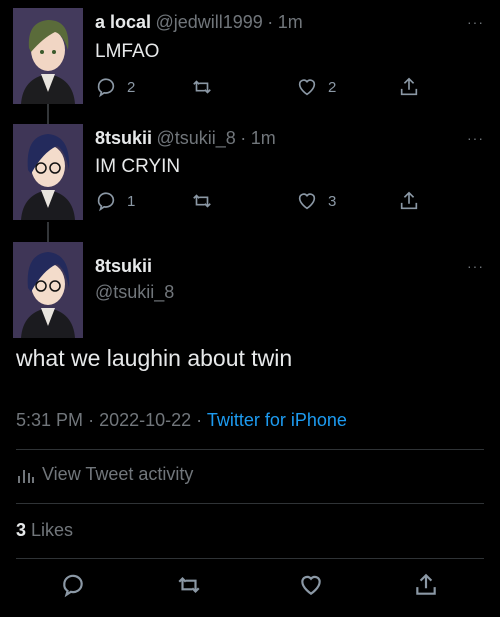 This screenshot has width=500, height=617. What do you see at coordinates (332, 201) in the screenshot?
I see `like-count: 3` at bounding box center [332, 201].